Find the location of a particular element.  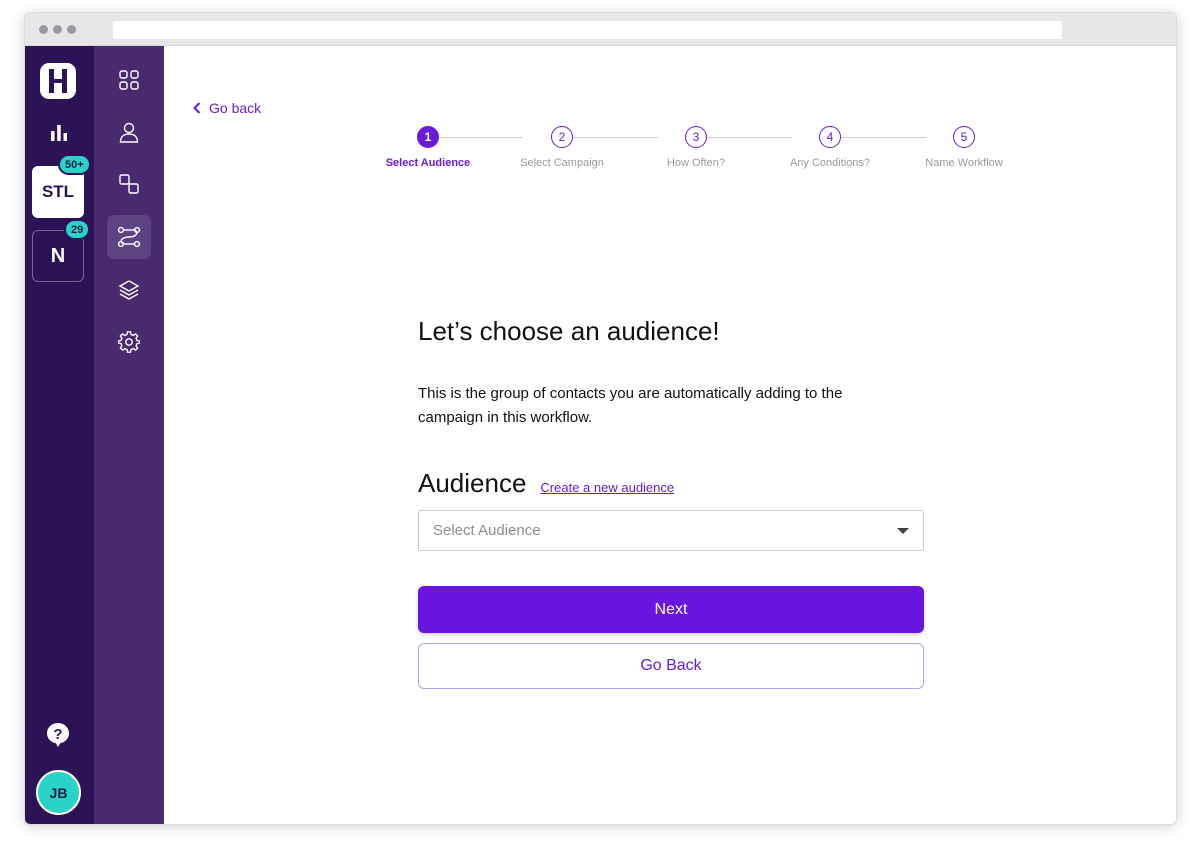

nav-item-workflows is located at coordinates (129, 237).